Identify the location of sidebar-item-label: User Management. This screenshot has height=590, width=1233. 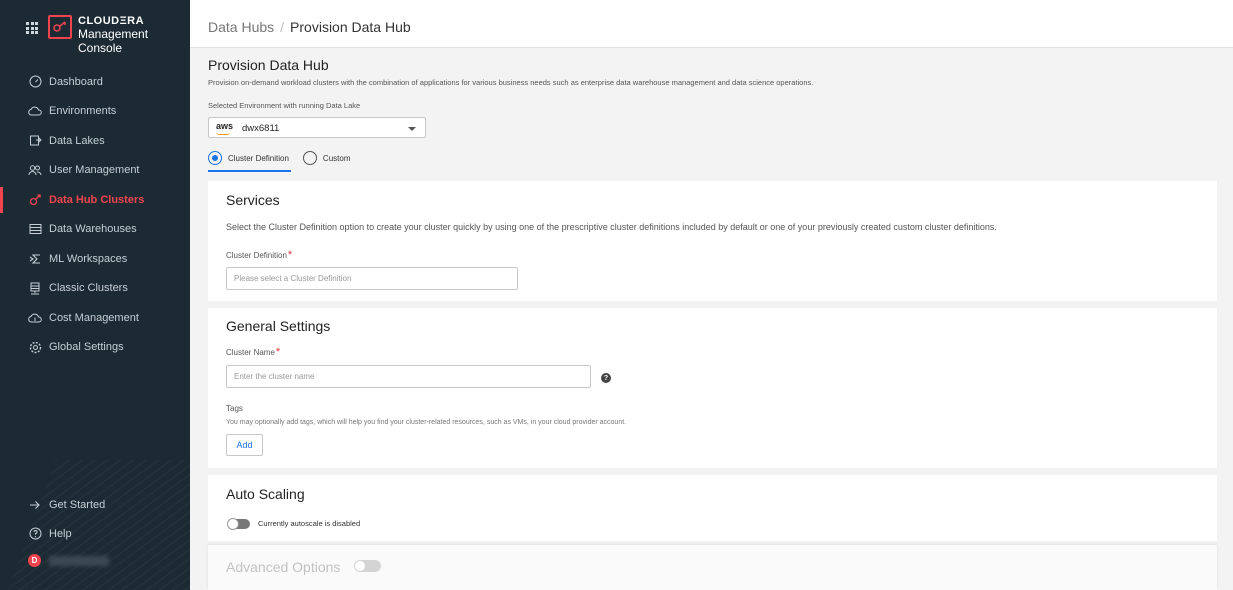
(94, 170).